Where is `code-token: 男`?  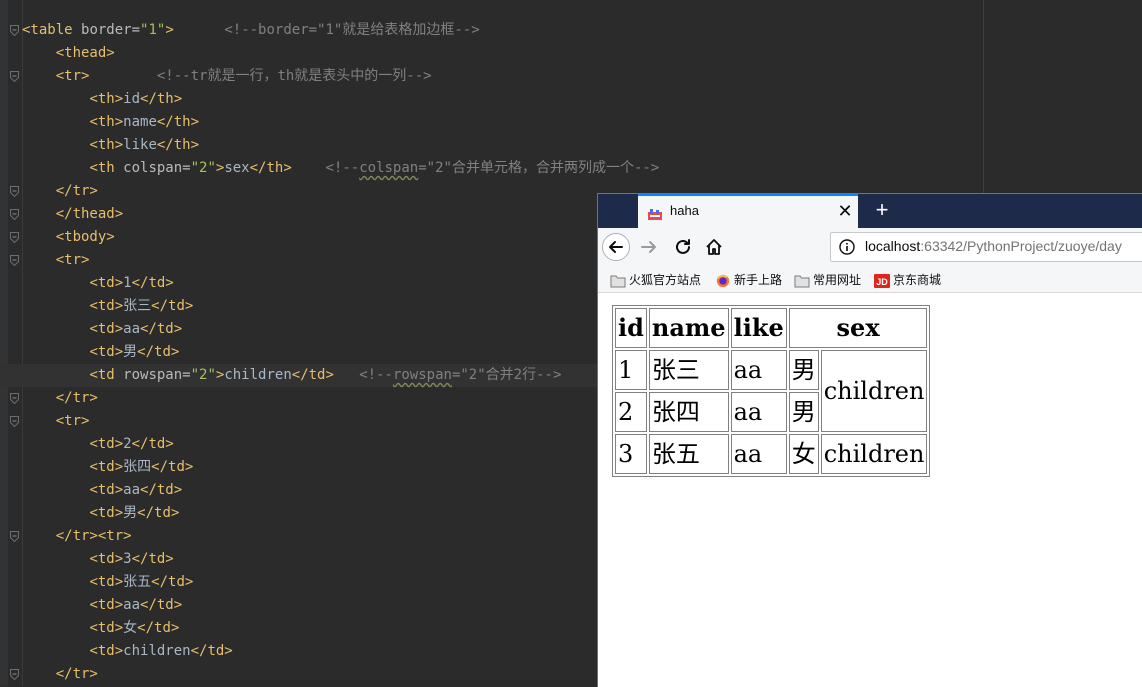
code-token: 男 is located at coordinates (130, 352).